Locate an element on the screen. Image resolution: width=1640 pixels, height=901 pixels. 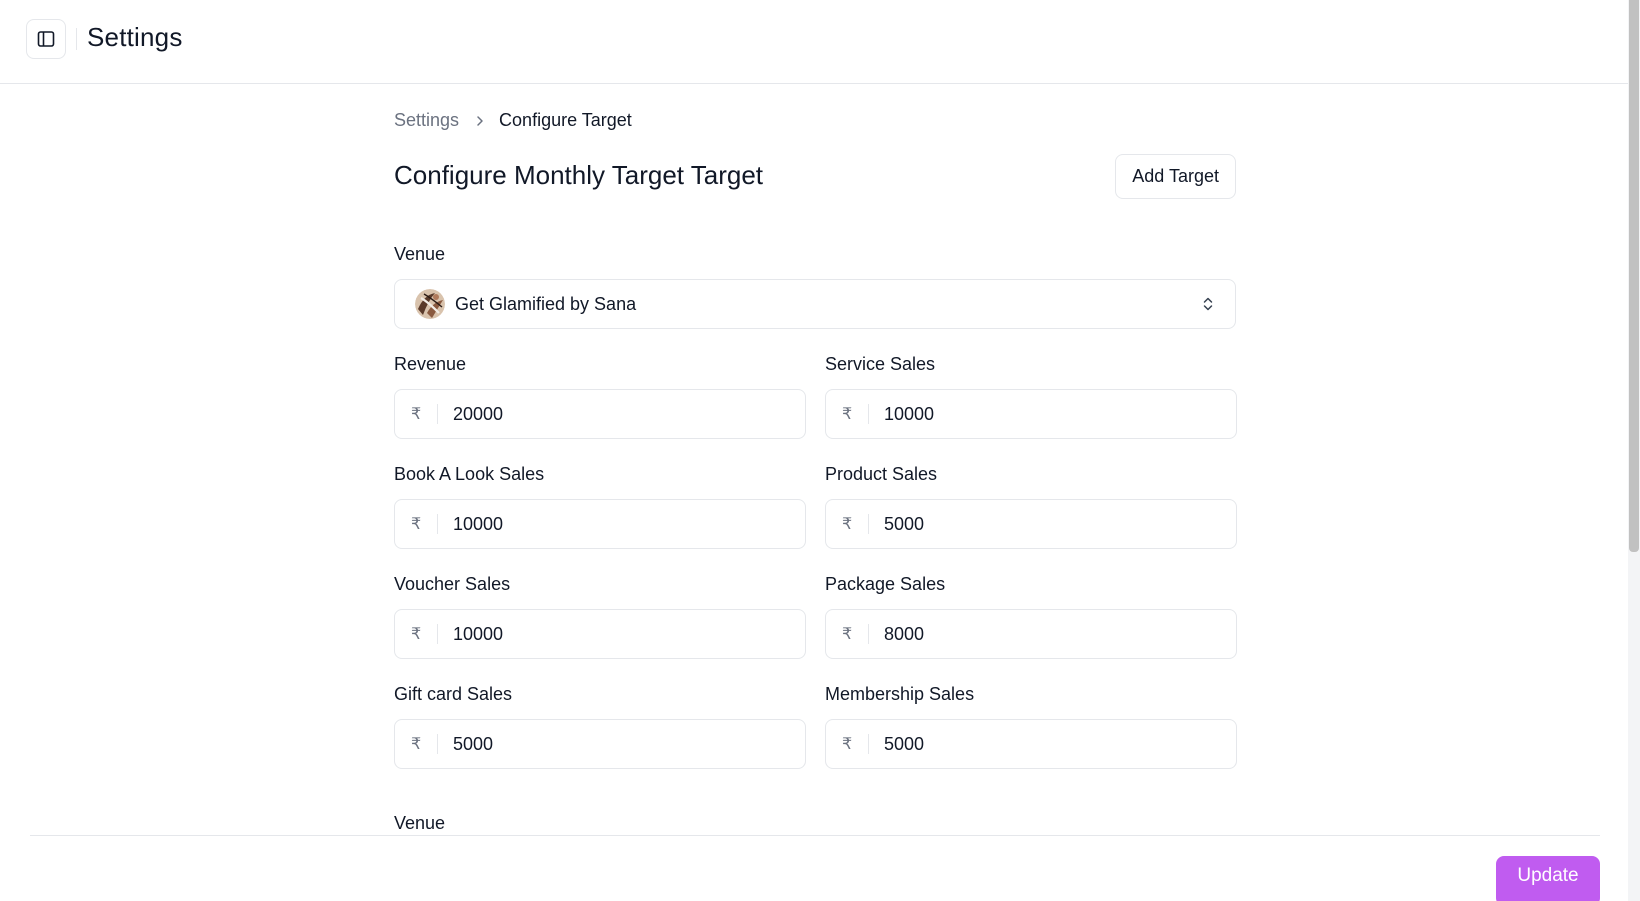
voucher-sales-field: ₹ is located at coordinates (600, 634).